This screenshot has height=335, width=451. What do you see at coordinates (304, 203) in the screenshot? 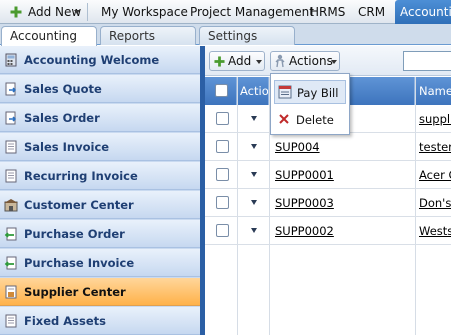
I see `supplier-code-link: SUPP0003` at bounding box center [304, 203].